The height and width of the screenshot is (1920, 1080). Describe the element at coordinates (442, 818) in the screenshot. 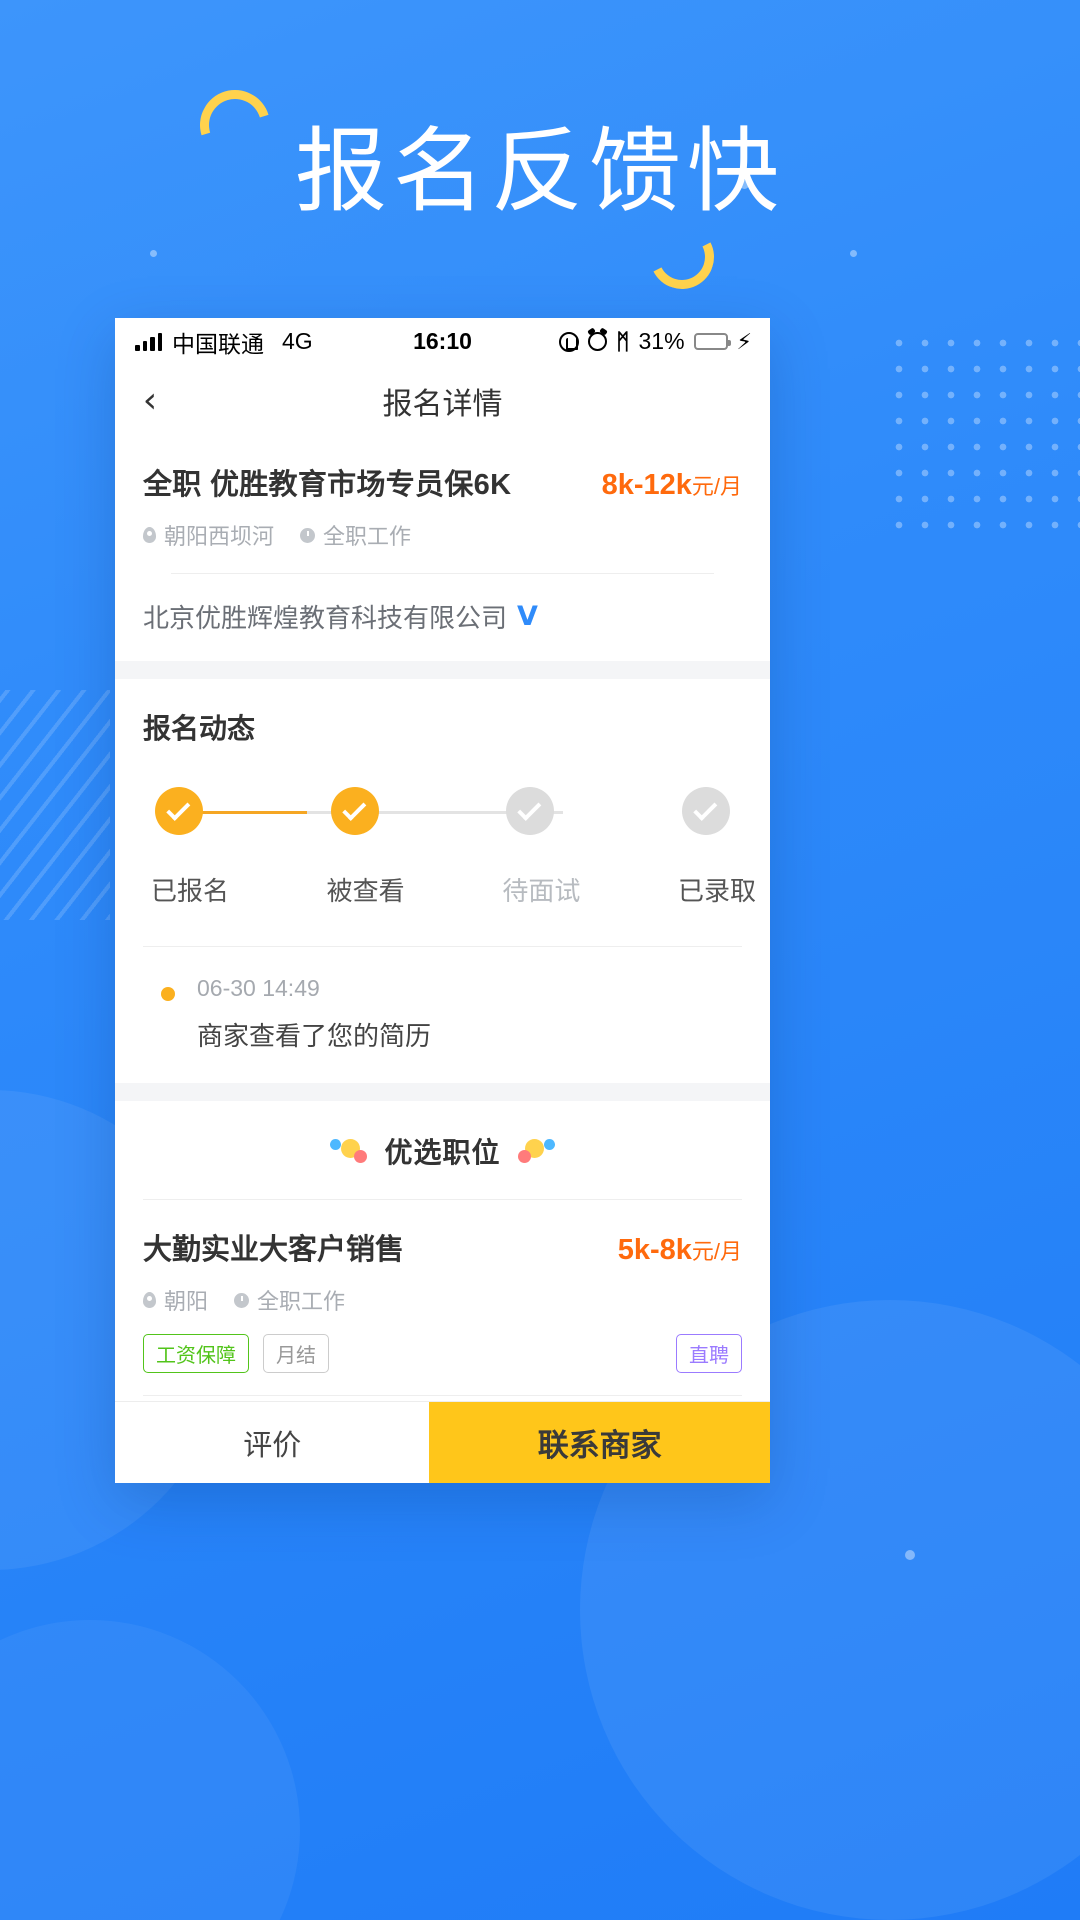

I see `application-stepper` at that location.